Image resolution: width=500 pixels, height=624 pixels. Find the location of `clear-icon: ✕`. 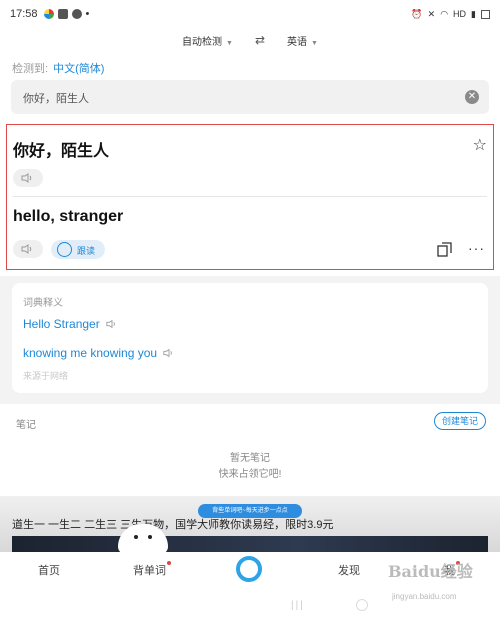

clear-icon: ✕ is located at coordinates (472, 97).